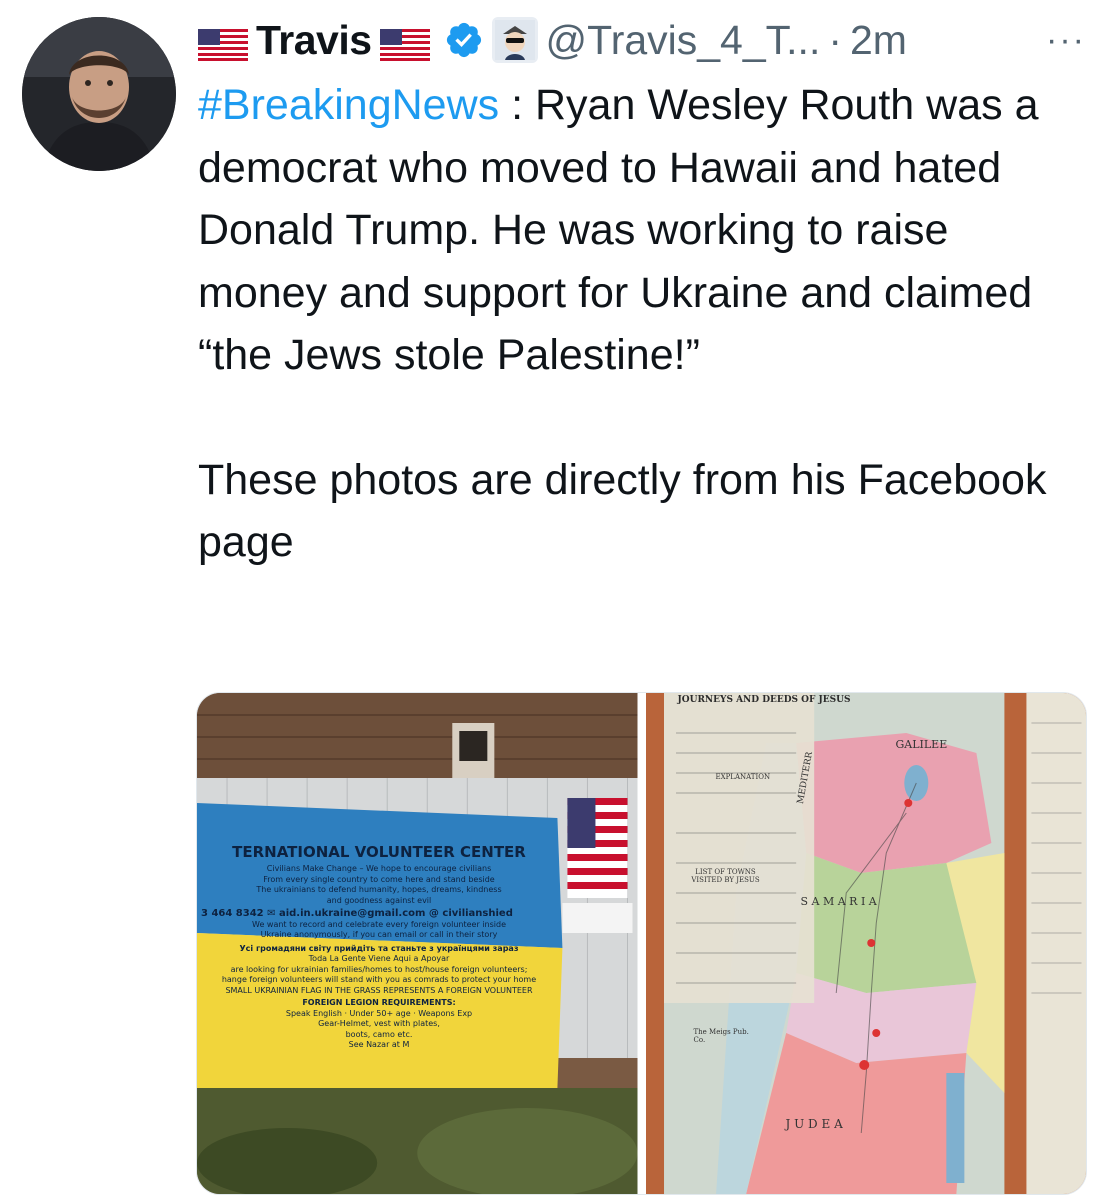  Describe the element at coordinates (379, 1023) in the screenshot. I see `banner-text: Gear-Helmet, vest with plates,` at that location.